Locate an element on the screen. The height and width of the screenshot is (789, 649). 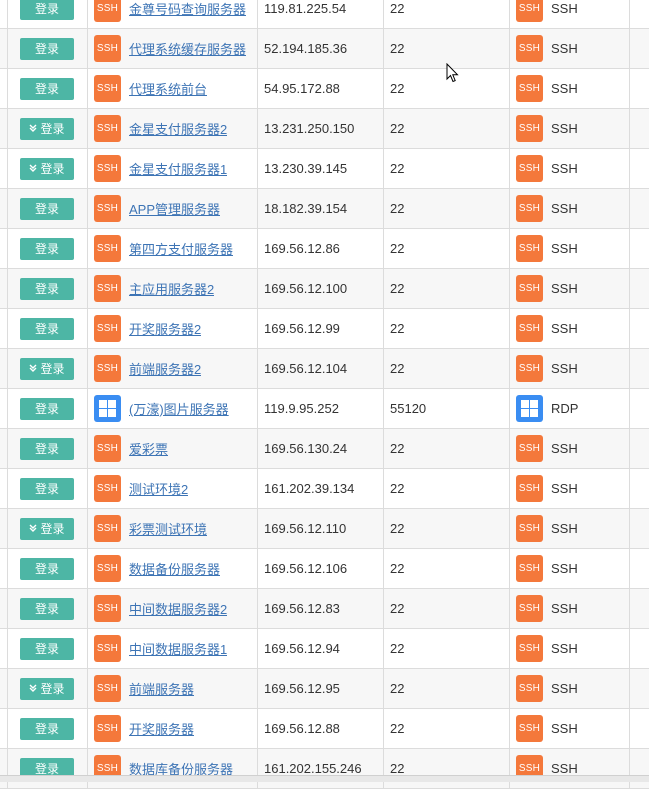
table-row: 登录 SSH 开奖服务器 169.56.12.88 22 SSH SSH is located at coordinates (324, 729).